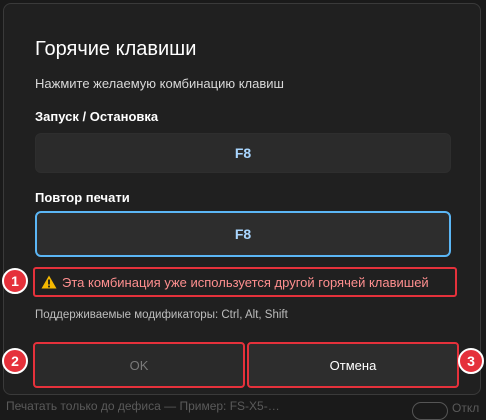 This screenshot has height=420, width=486. Describe the element at coordinates (159, 83) in the screenshot. I see `dialog-subtitle: Нажмите желаемую комбинацию клавиш` at that location.